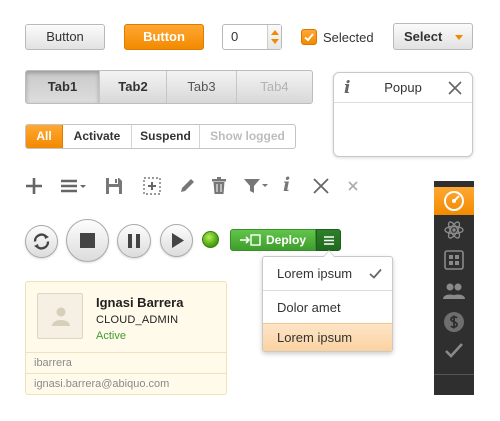 This screenshot has height=421, width=500. I want to click on tab-4-disabled: Tab4, so click(274, 86).